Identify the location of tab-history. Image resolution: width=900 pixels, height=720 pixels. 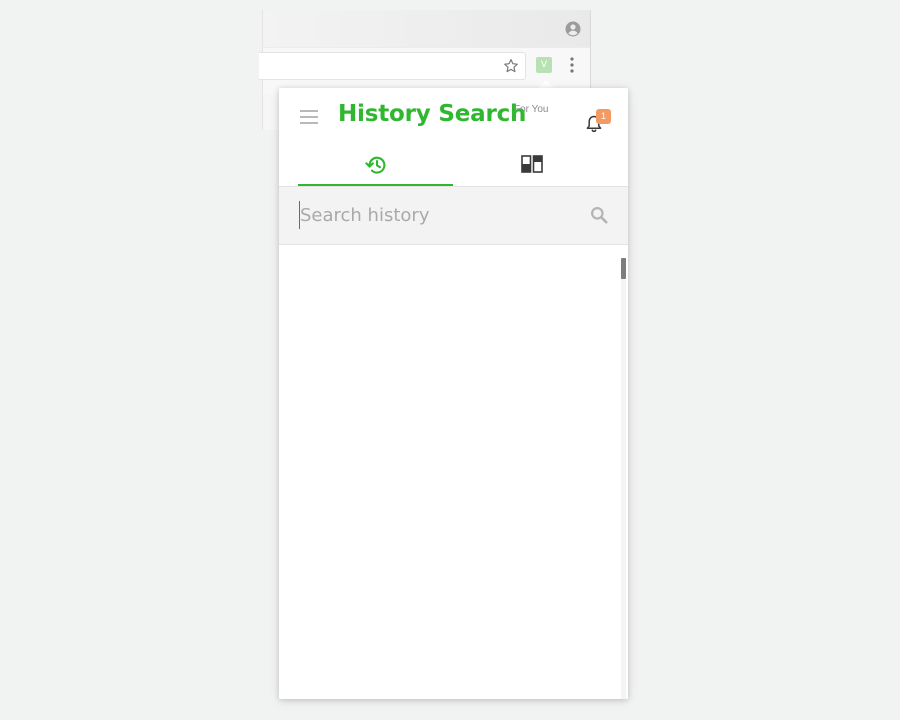
(375, 165).